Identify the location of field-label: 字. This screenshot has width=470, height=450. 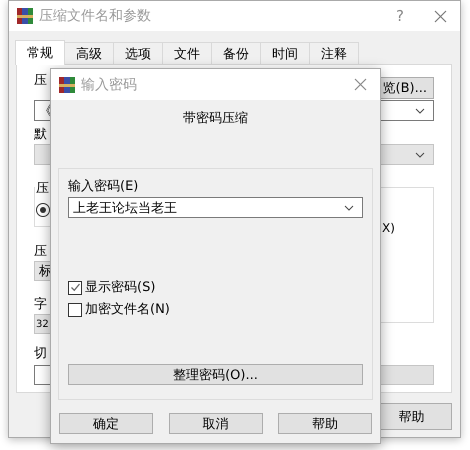
(40, 305).